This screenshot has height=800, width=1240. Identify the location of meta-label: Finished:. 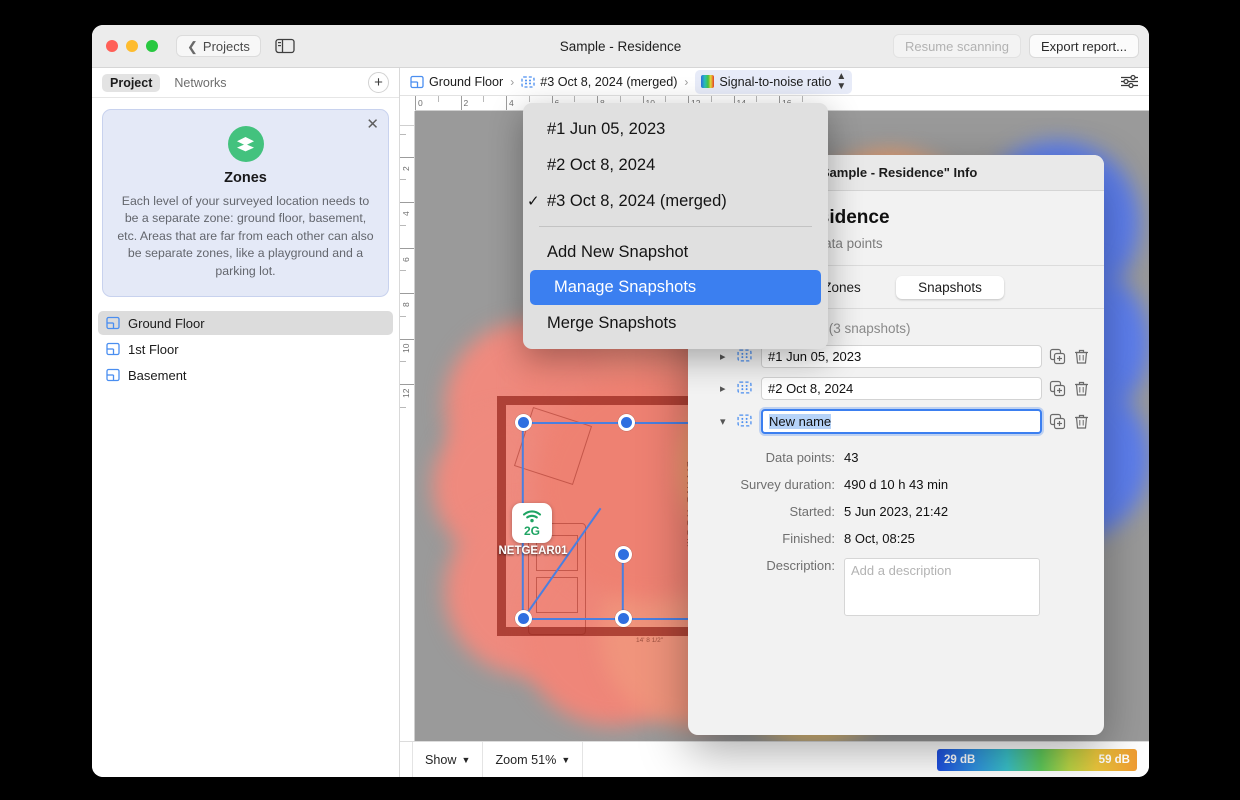
(808, 538).